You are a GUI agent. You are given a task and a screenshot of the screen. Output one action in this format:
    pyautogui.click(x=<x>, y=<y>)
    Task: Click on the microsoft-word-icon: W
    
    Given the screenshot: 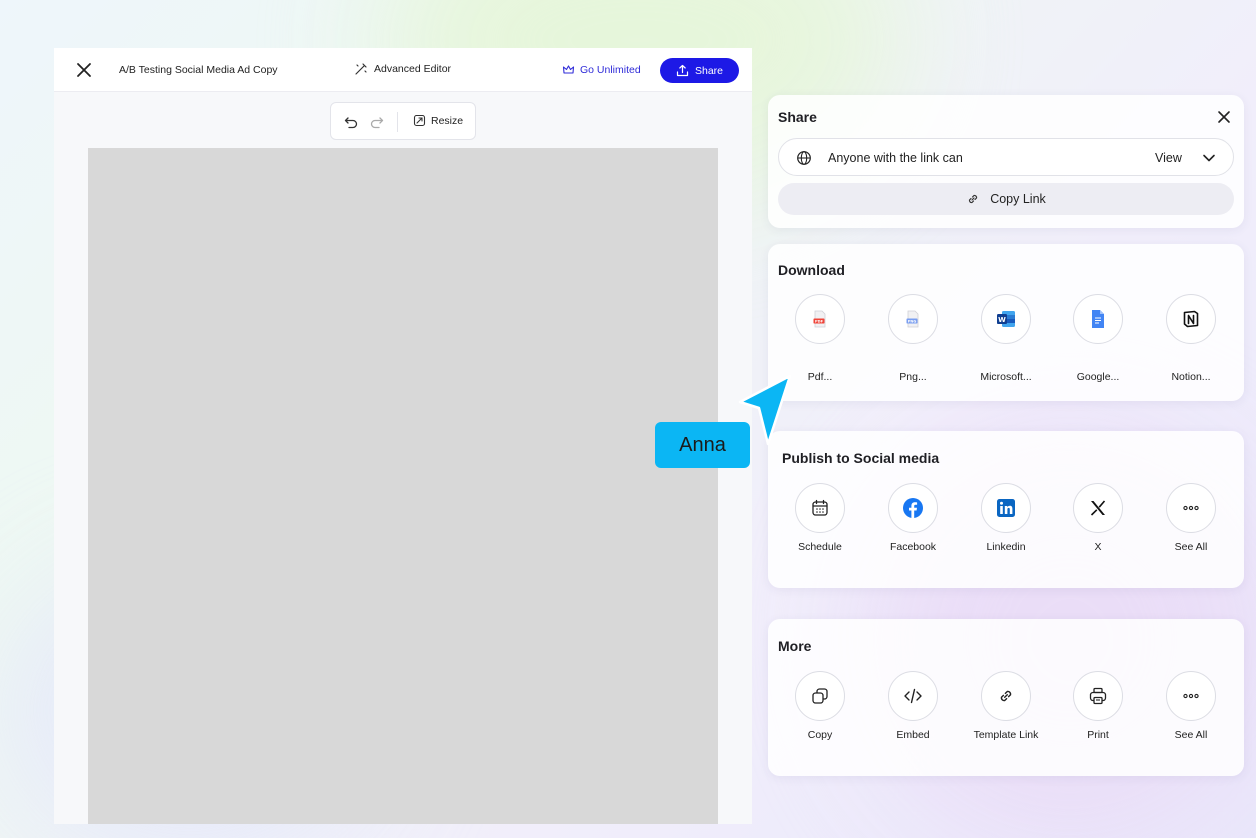 What is the action you would take?
    pyautogui.click(x=1006, y=319)
    